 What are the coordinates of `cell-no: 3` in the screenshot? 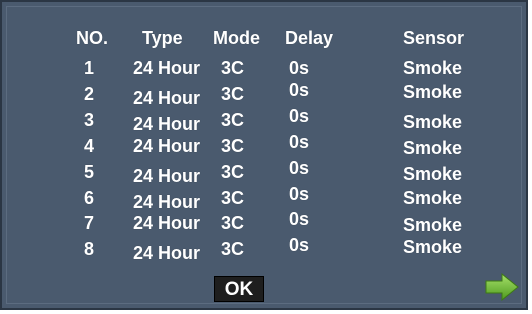 It's located at (89, 120).